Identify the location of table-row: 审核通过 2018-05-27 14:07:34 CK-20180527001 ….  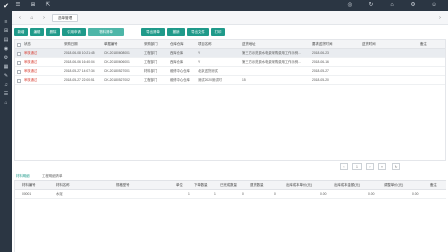
(230, 71).